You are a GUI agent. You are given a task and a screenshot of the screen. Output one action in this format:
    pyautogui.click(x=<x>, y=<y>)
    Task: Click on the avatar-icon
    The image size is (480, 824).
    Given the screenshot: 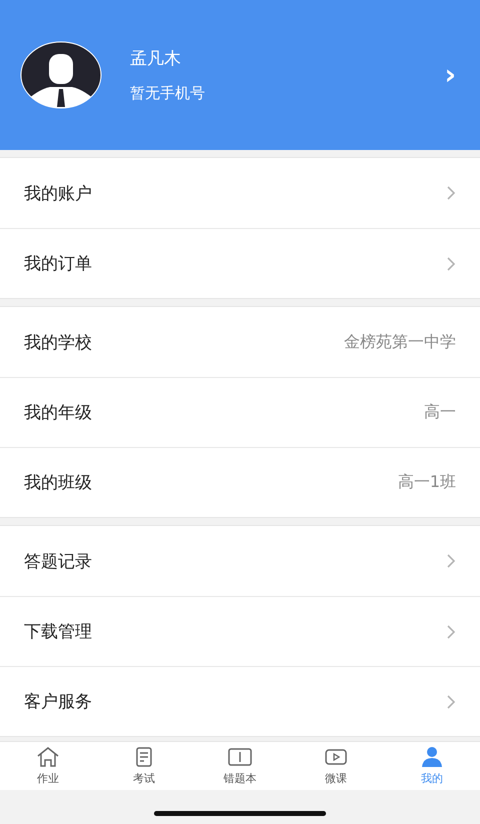 What is the action you would take?
    pyautogui.click(x=61, y=75)
    